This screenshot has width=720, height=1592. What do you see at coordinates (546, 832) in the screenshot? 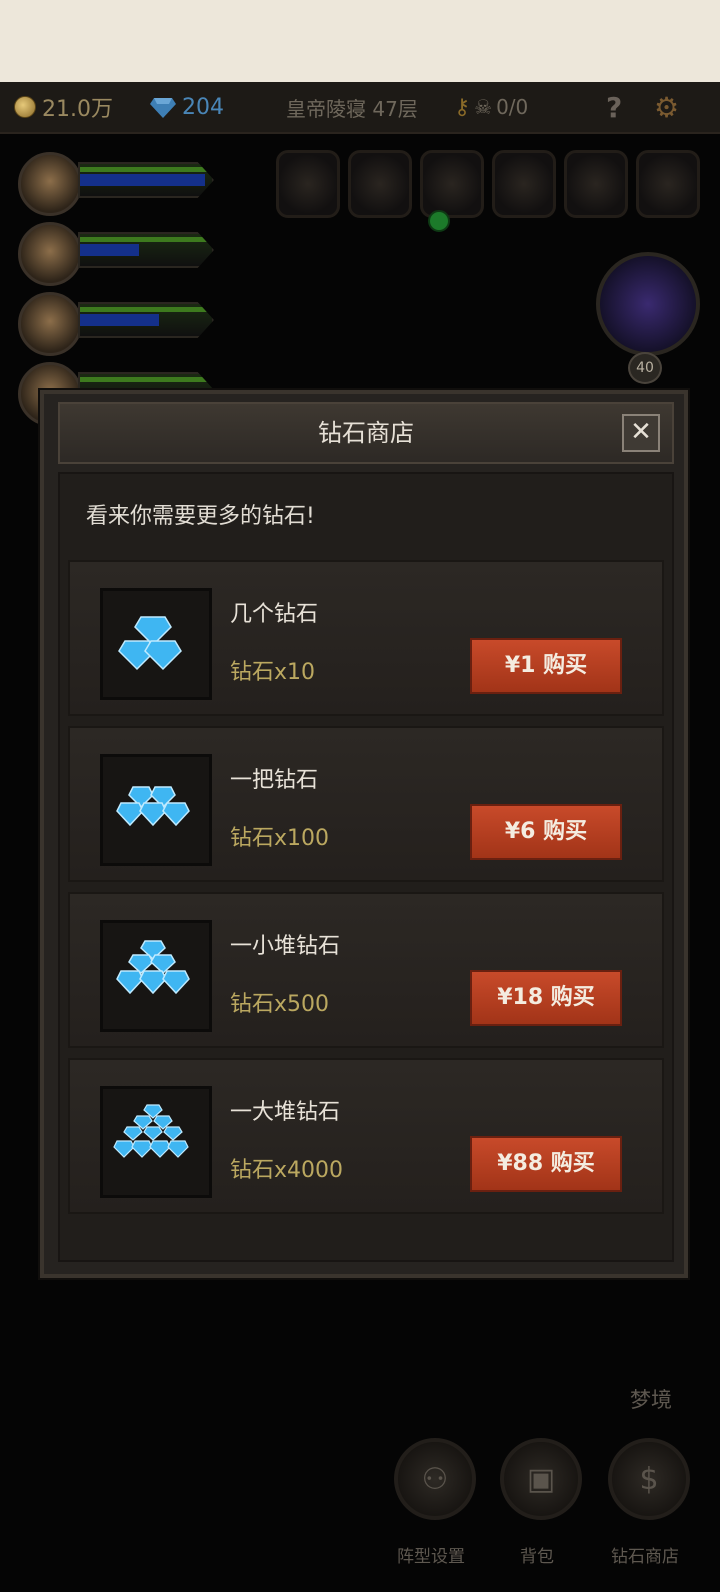
I see `buy-button: ¥6 购买` at bounding box center [546, 832].